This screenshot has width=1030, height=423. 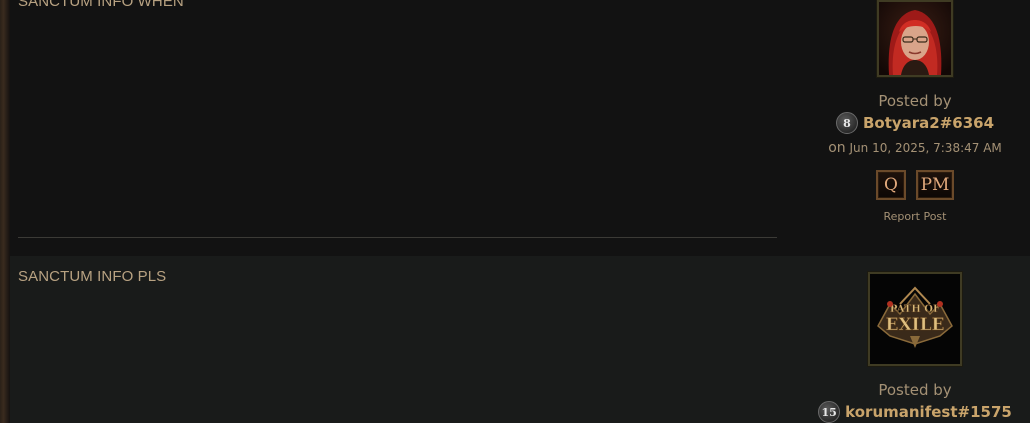 I want to click on quote-icon: Q, so click(x=891, y=185).